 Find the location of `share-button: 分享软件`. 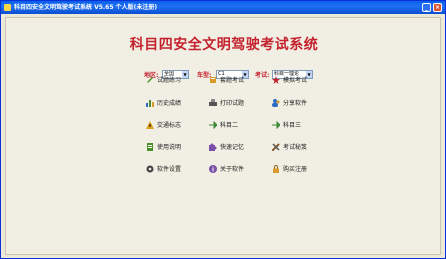

share-button: 分享软件 is located at coordinates (289, 104).